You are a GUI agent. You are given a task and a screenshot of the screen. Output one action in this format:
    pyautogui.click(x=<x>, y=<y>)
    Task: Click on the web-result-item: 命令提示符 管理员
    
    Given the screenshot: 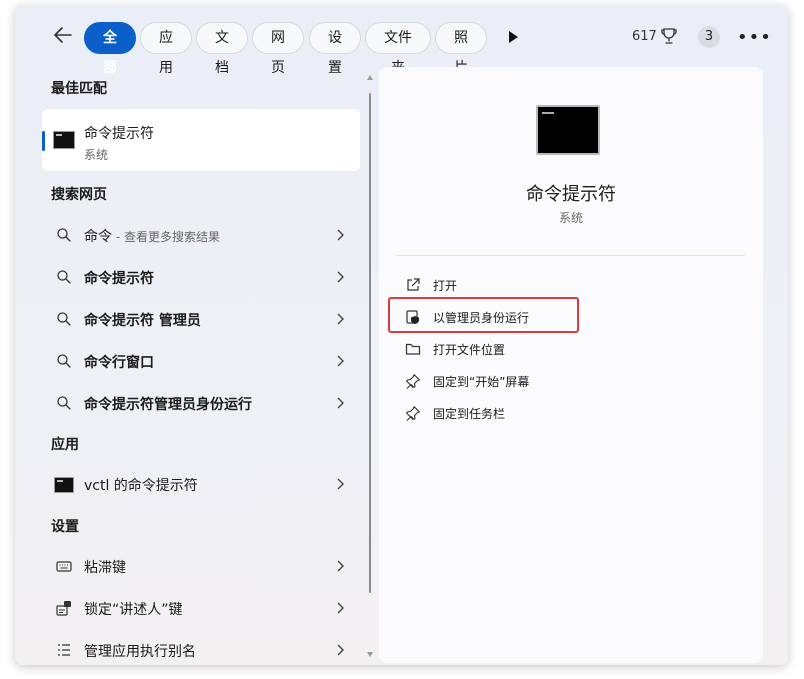 What is the action you would take?
    pyautogui.click(x=201, y=319)
    